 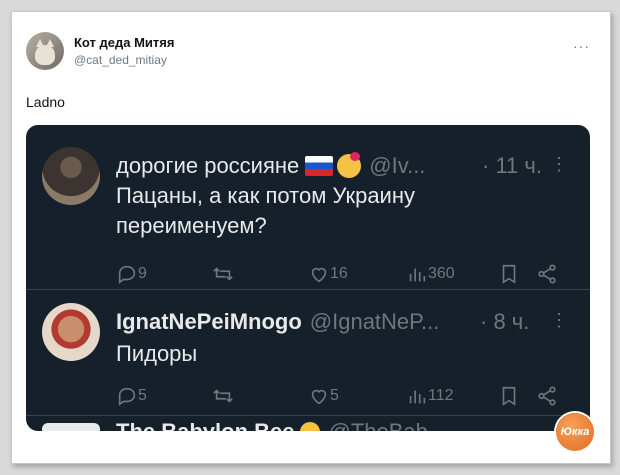 I want to click on tweet-author-name: IgnatNePeiMnogo, so click(x=209, y=322).